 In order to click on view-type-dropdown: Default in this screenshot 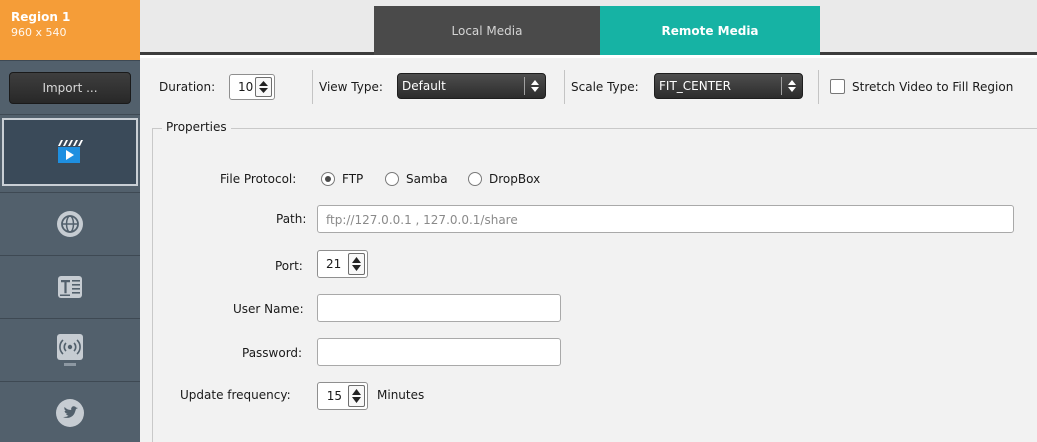, I will do `click(471, 86)`.